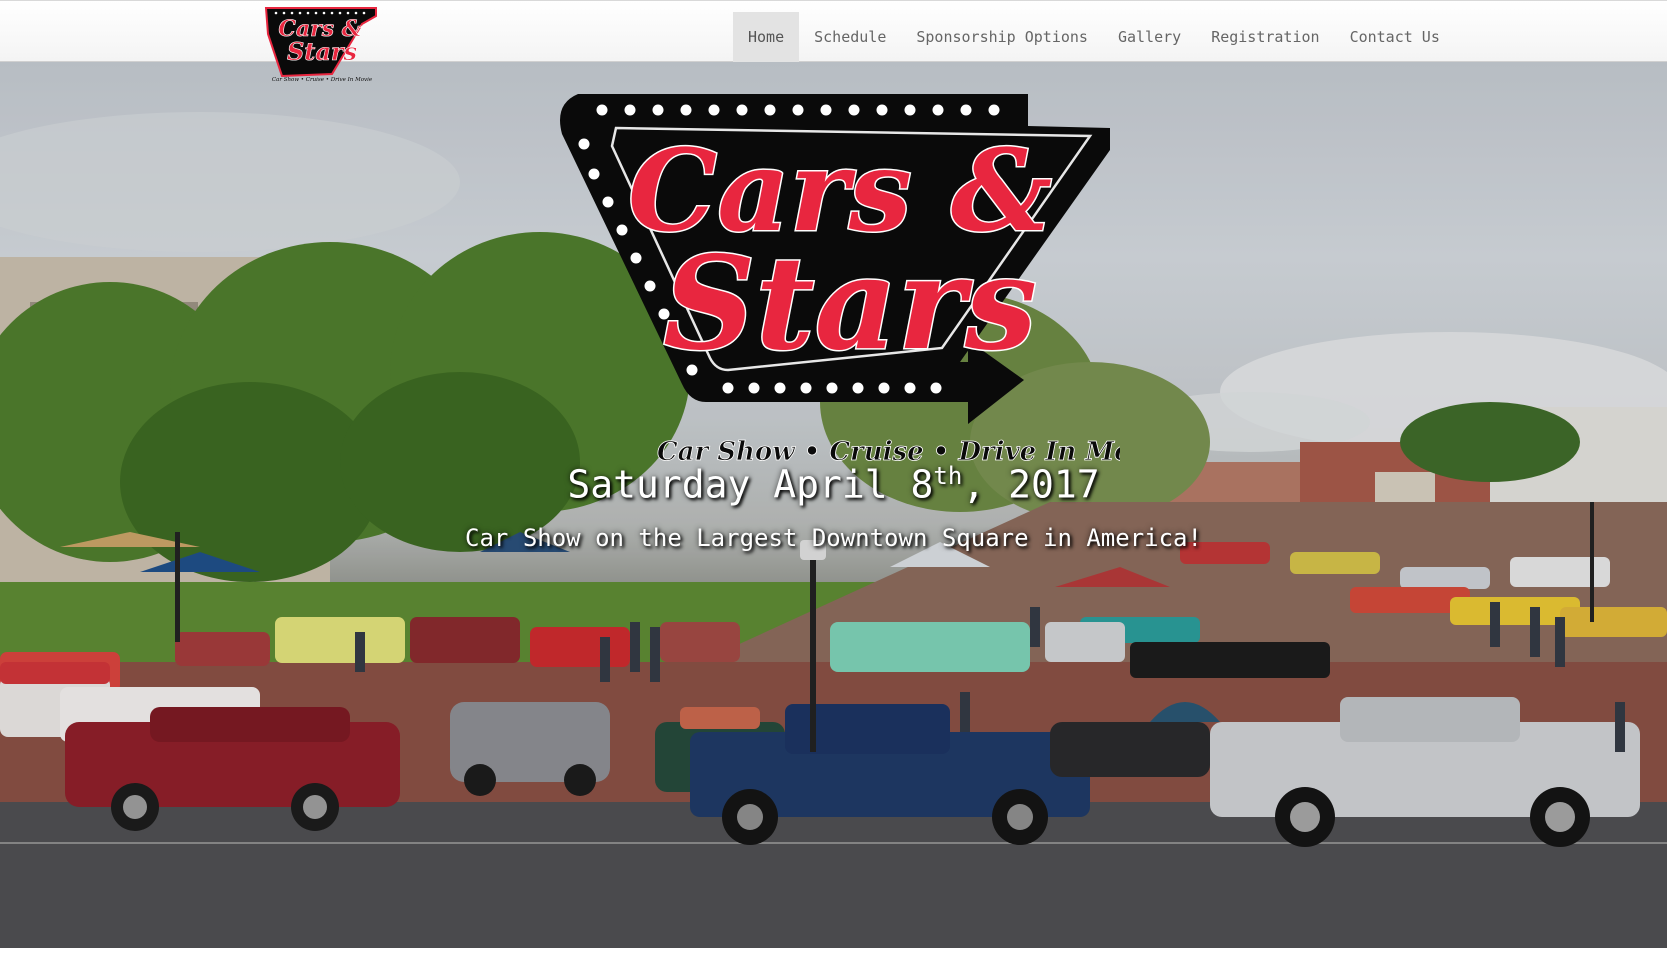  I want to click on nav-schedule: Schedule, so click(850, 37).